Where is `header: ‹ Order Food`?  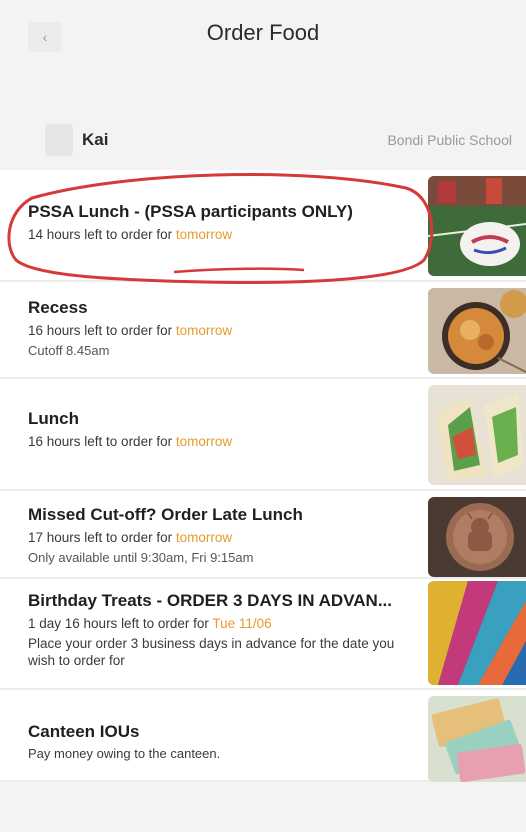 header: ‹ Order Food is located at coordinates (263, 35).